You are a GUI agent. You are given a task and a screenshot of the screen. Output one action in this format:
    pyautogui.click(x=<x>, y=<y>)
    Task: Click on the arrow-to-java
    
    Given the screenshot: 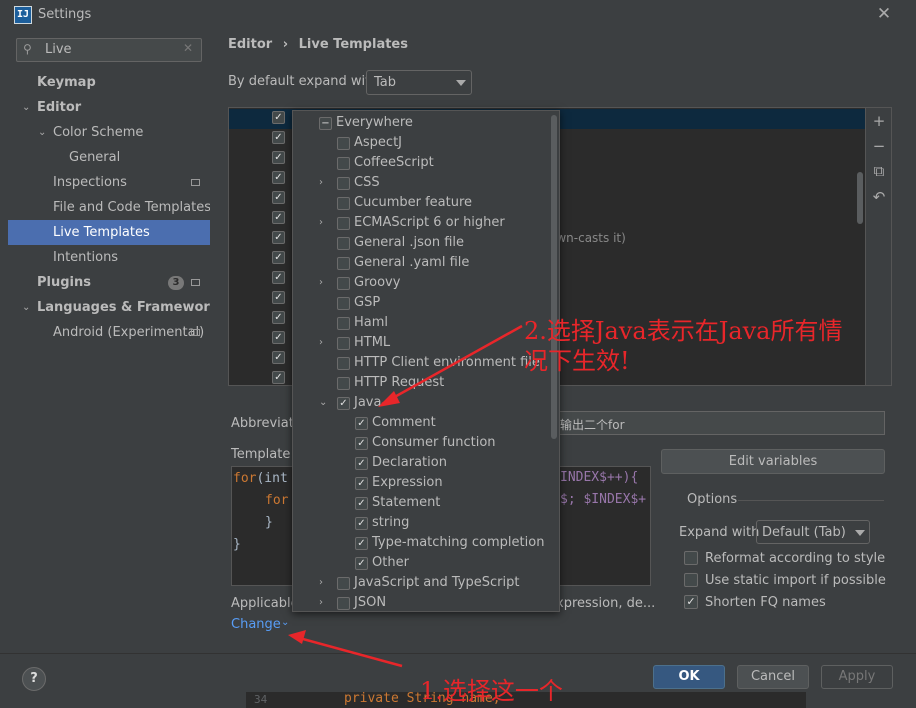 What is the action you would take?
    pyautogui.click(x=450, y=365)
    